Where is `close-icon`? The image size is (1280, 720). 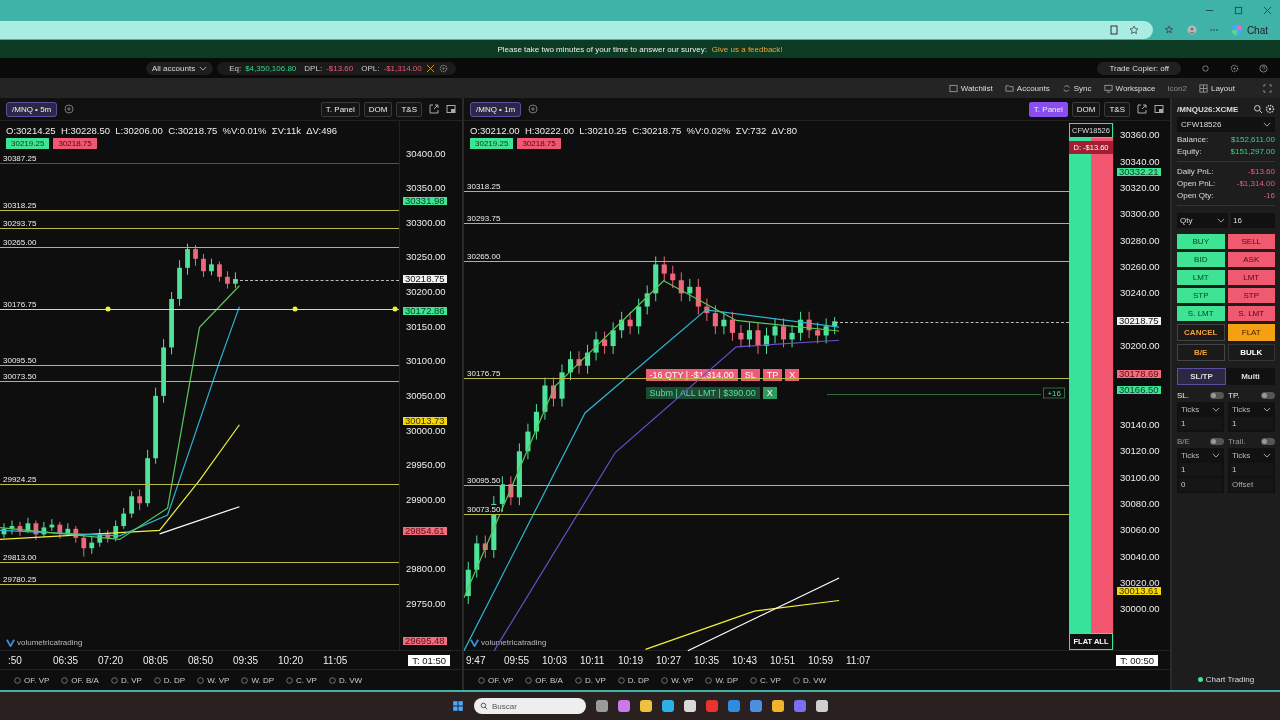
close-icon is located at coordinates (1267, 10).